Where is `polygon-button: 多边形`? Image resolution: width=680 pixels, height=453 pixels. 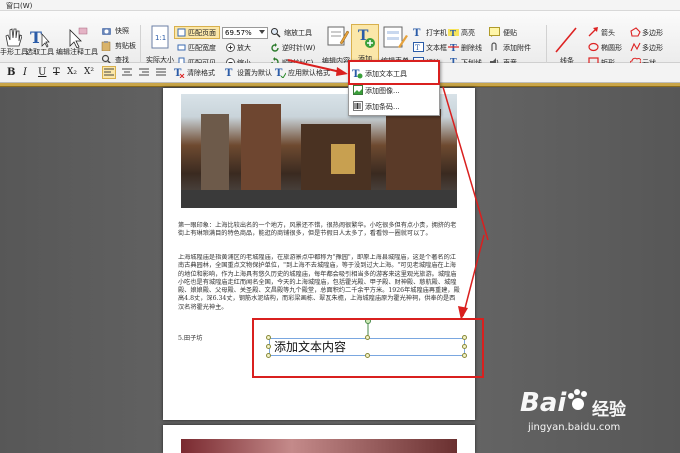
polygon-button: 多边形 is located at coordinates (652, 33).